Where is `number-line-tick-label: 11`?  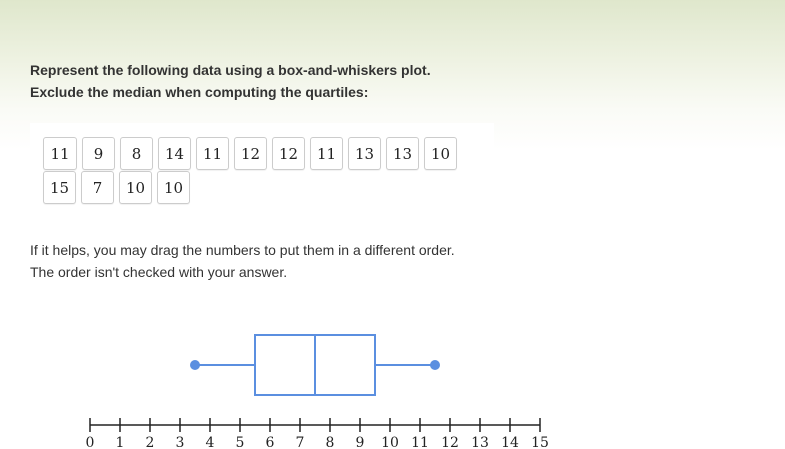 number-line-tick-label: 11 is located at coordinates (420, 442).